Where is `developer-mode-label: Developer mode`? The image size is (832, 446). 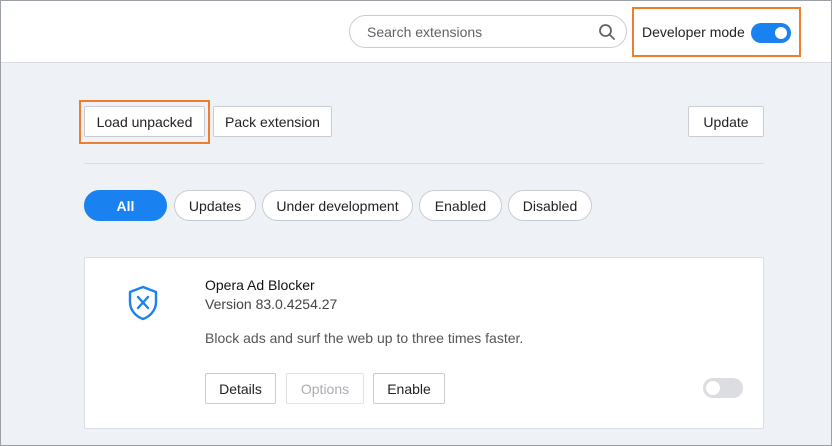 developer-mode-label: Developer mode is located at coordinates (693, 32).